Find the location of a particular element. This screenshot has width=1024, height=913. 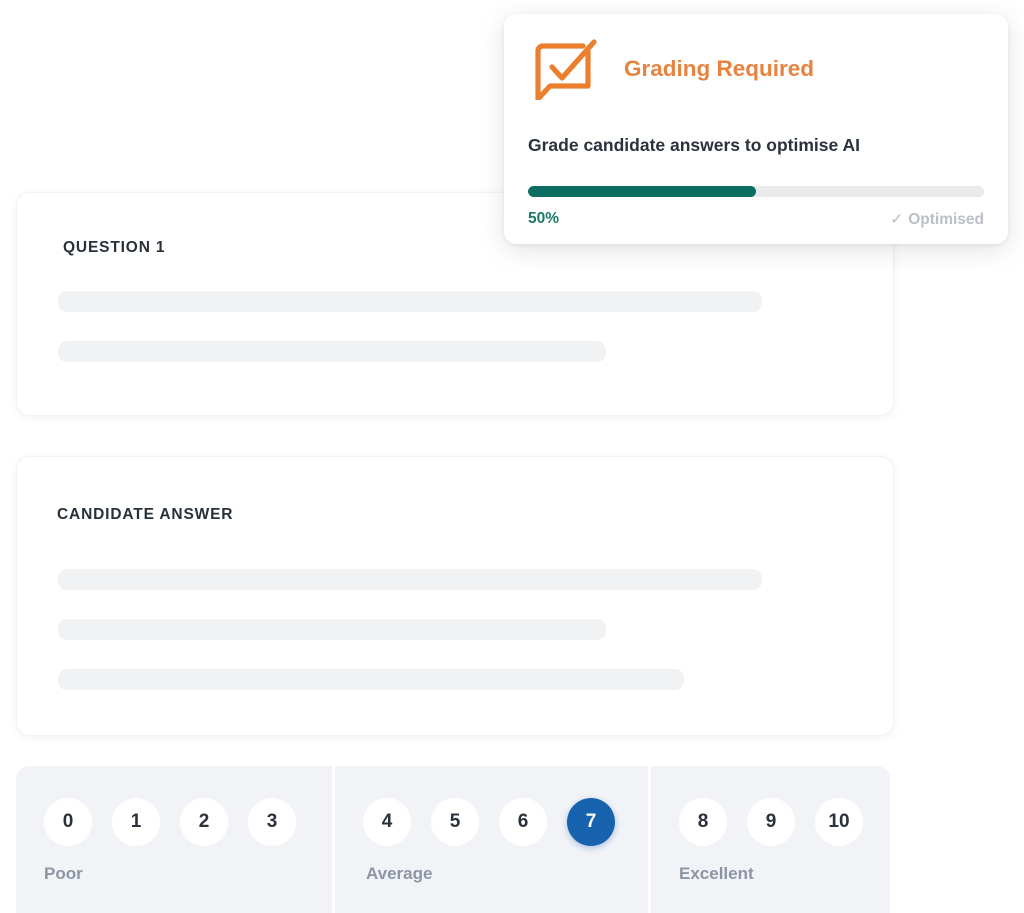

optimisation-progress-fill is located at coordinates (642, 191).